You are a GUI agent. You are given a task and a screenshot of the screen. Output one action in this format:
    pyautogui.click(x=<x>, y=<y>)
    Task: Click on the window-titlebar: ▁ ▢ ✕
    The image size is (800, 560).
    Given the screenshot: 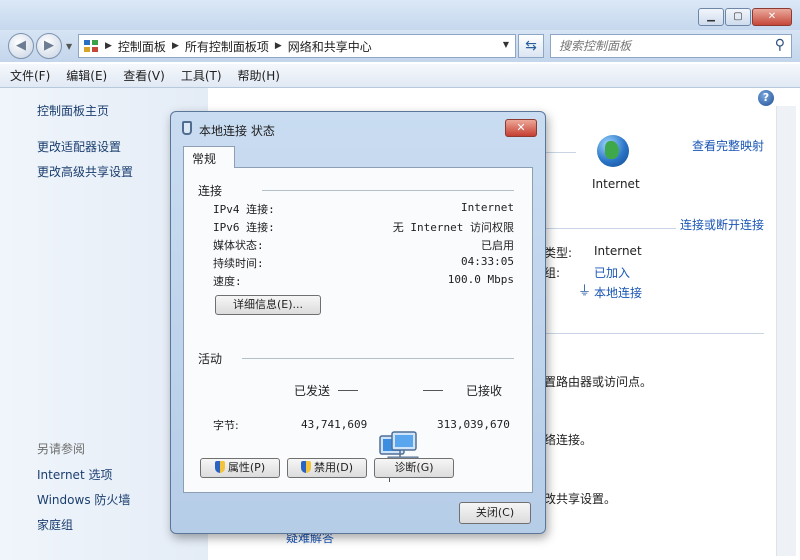 What is the action you would take?
    pyautogui.click(x=400, y=15)
    